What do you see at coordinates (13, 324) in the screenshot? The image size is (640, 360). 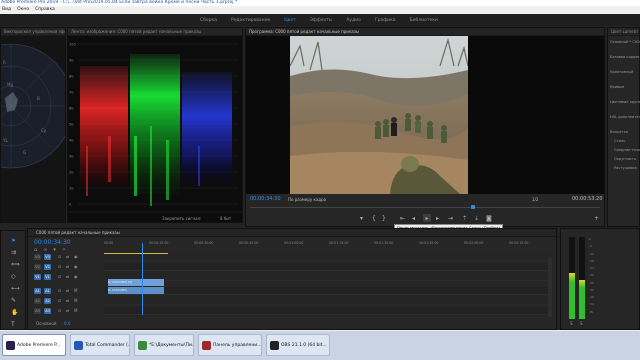 I see `text-tool-icon: T` at bounding box center [13, 324].